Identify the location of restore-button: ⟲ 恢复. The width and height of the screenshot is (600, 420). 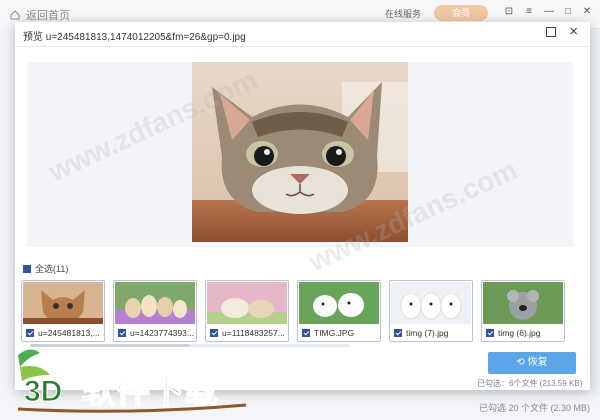
(532, 363).